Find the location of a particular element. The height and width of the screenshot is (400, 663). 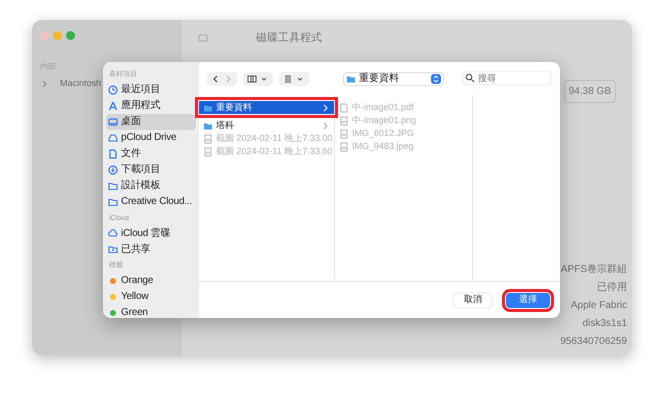

clock-icon is located at coordinates (113, 89).